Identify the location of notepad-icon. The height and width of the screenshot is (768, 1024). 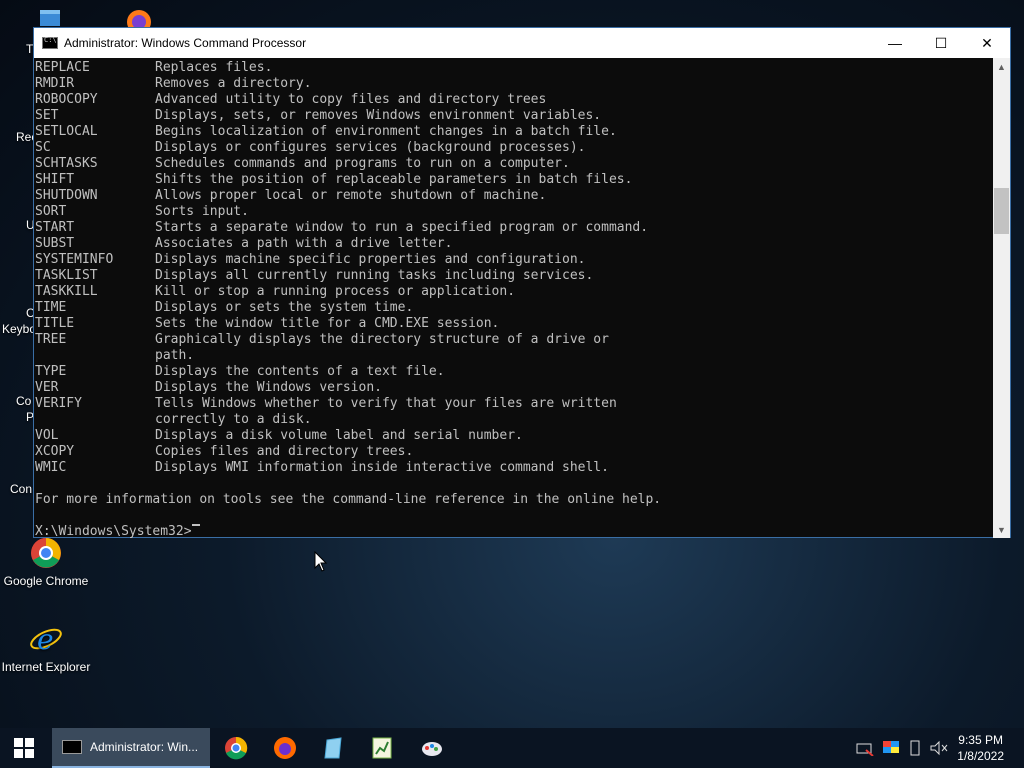
(334, 748).